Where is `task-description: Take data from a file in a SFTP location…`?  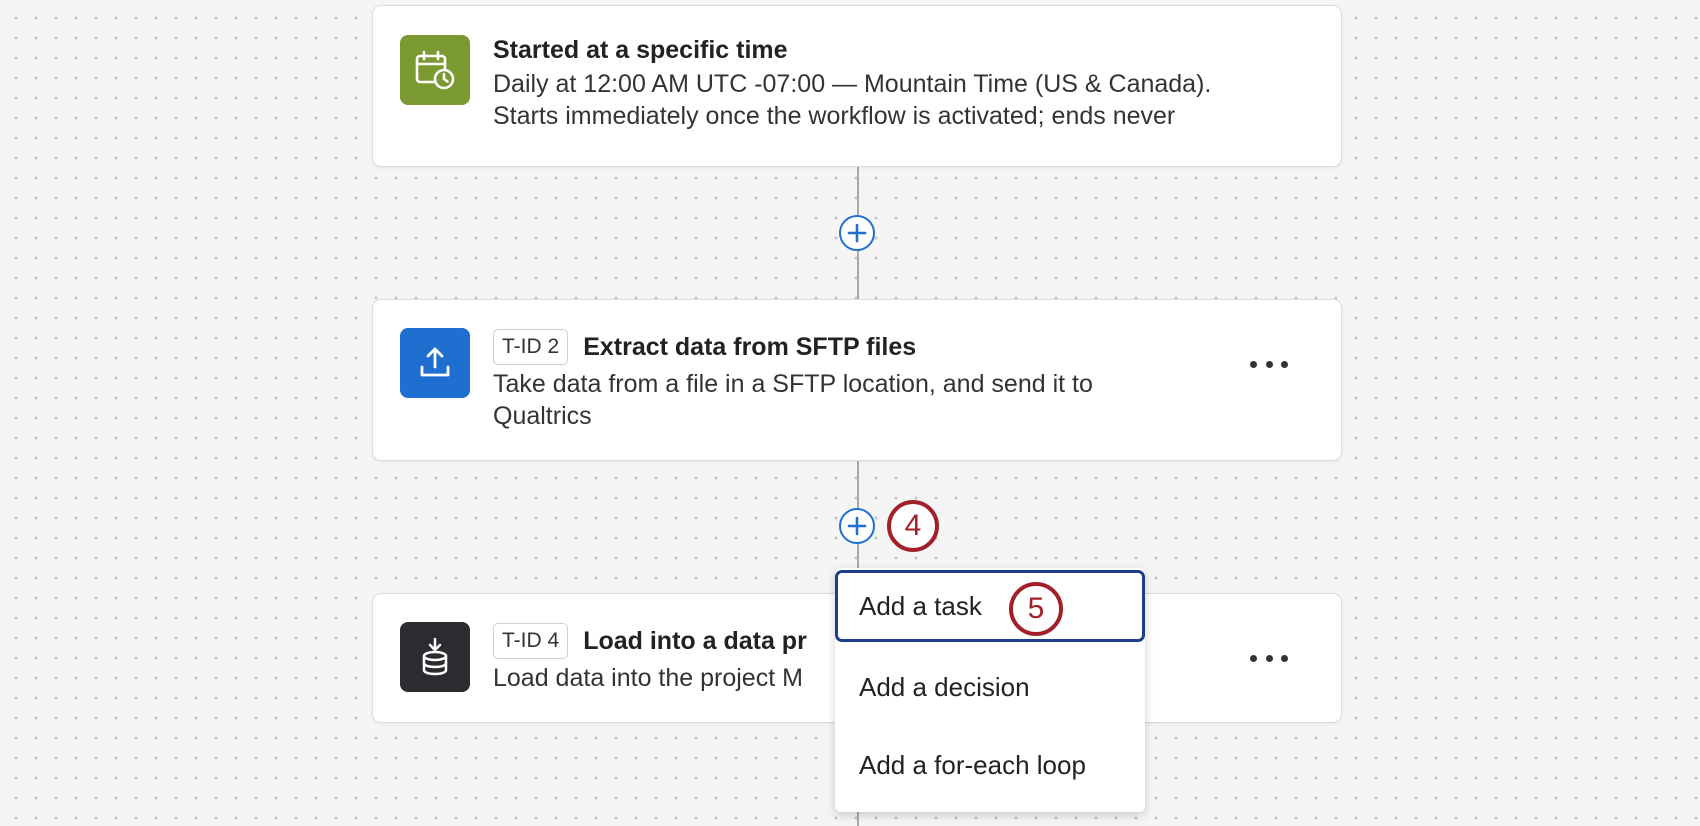 task-description: Take data from a file in a SFTP location… is located at coordinates (793, 400).